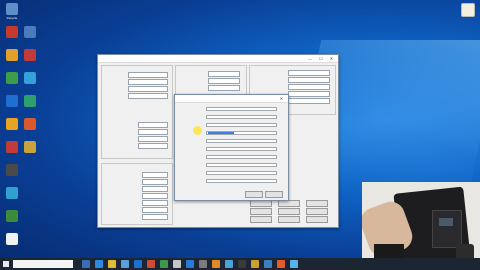 Image resolution: width=480 pixels, height=270 pixels. Describe the element at coordinates (231, 99) in the screenshot. I see `dialog-titlebar: ✕` at that location.